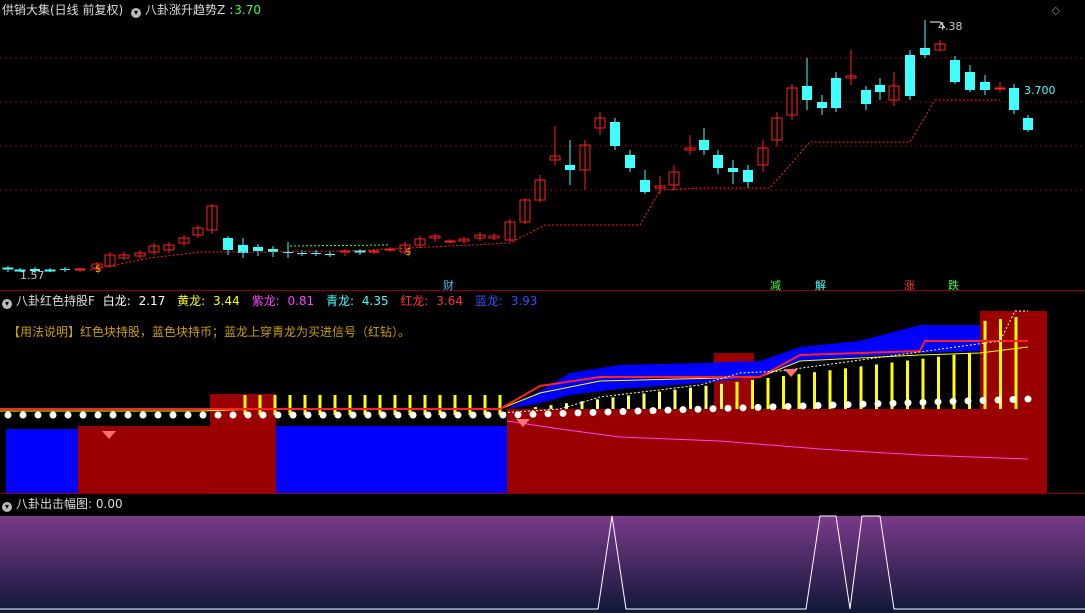 The height and width of the screenshot is (613, 1085). I want to click on indicator-value: 3.70, so click(248, 10).